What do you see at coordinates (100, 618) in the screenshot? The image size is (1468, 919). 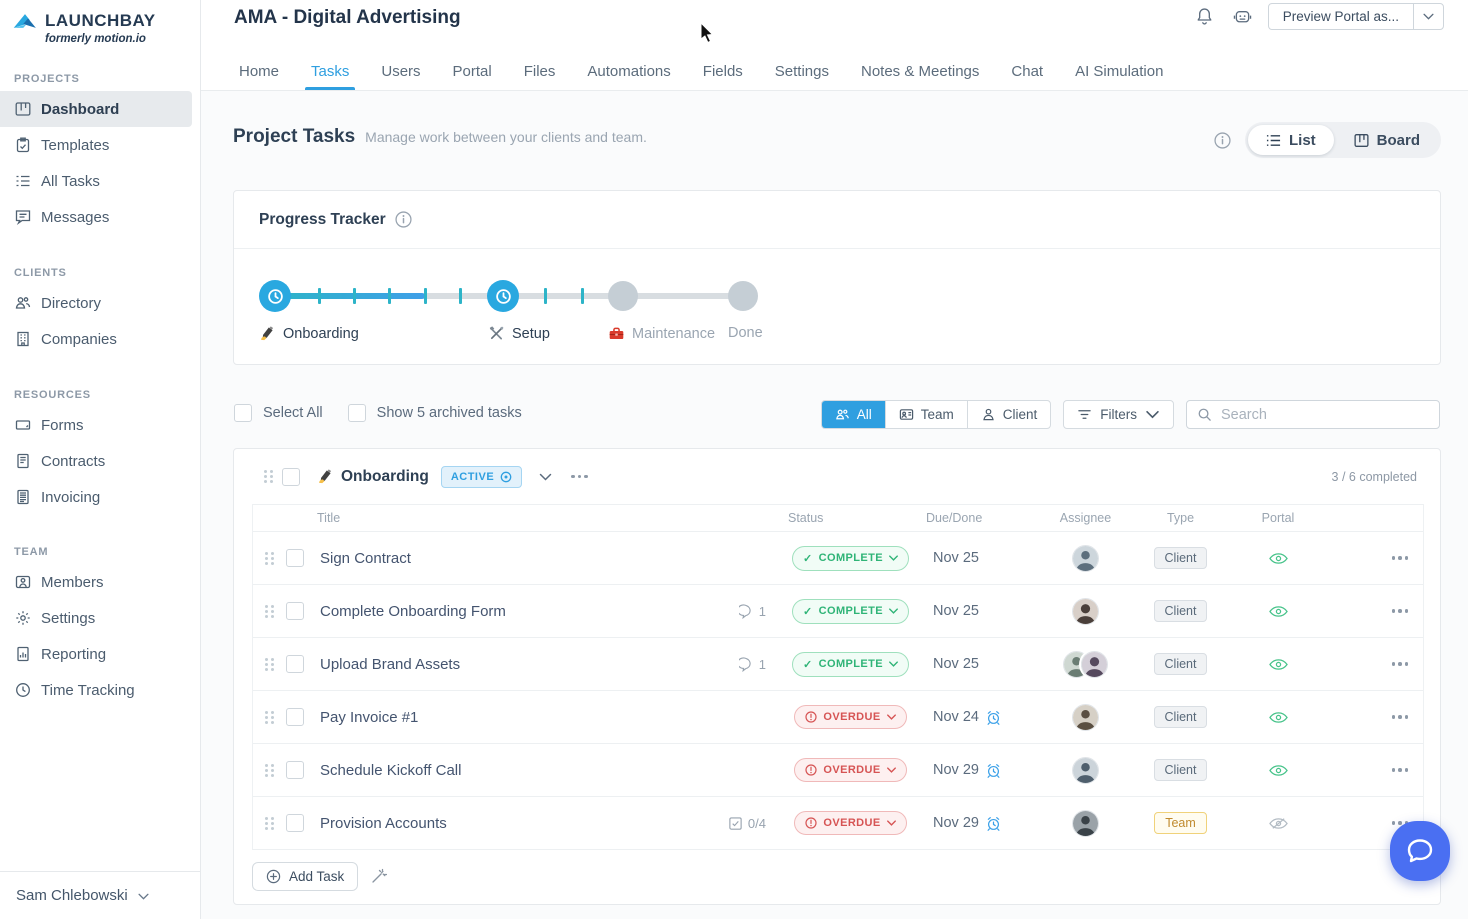 I see `sidebar-item-settings: Settings` at bounding box center [100, 618].